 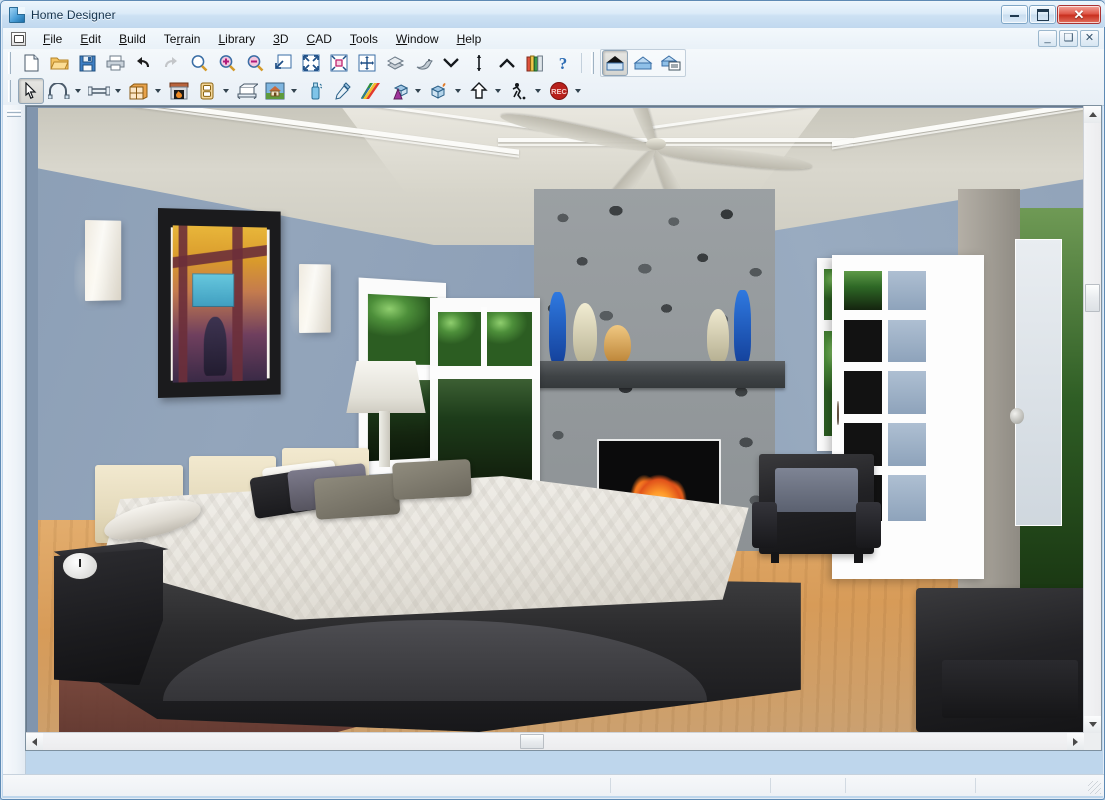 I want to click on print-button, so click(x=115, y=63).